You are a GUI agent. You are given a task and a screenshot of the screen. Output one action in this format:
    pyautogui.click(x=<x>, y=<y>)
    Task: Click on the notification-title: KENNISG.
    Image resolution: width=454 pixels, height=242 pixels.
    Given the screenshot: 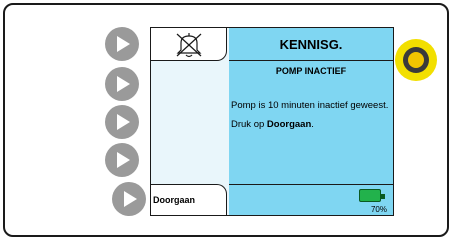 What is the action you would take?
    pyautogui.click(x=311, y=44)
    